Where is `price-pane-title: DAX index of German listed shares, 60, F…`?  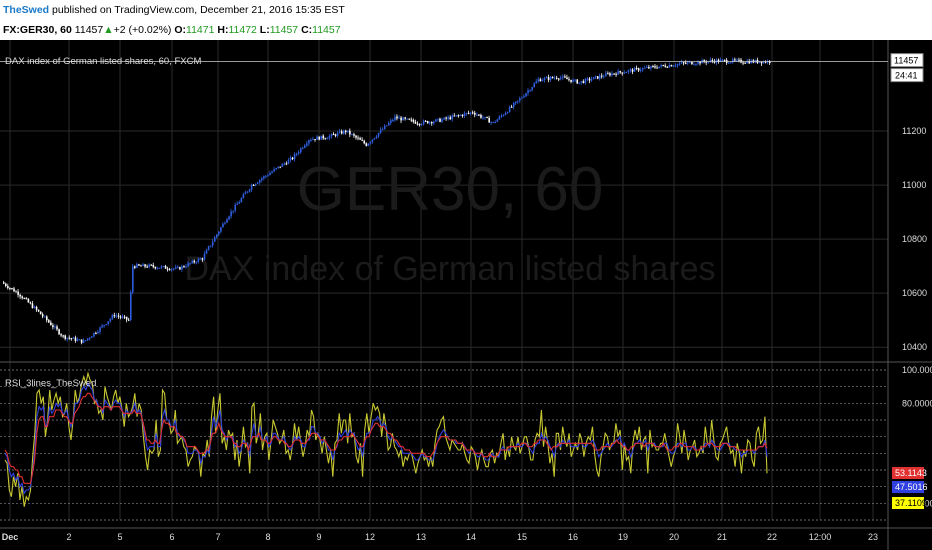
price-pane-title: DAX index of German listed shares, 60, F… is located at coordinates (103, 61).